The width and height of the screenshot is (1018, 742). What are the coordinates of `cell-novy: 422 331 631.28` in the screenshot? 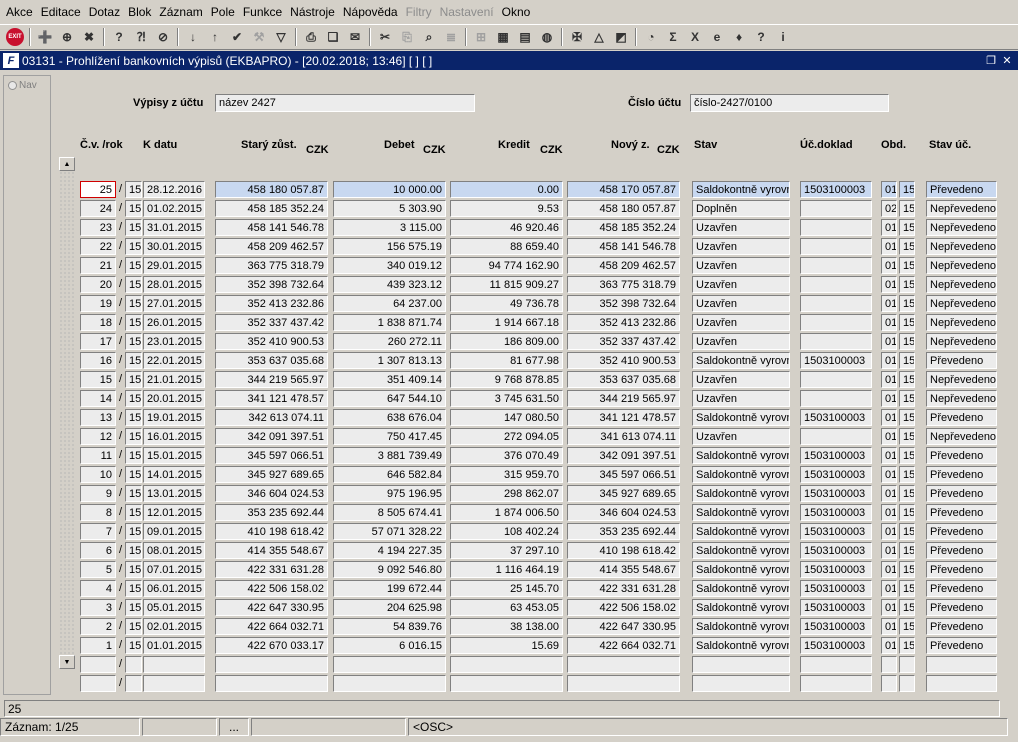 It's located at (623, 588).